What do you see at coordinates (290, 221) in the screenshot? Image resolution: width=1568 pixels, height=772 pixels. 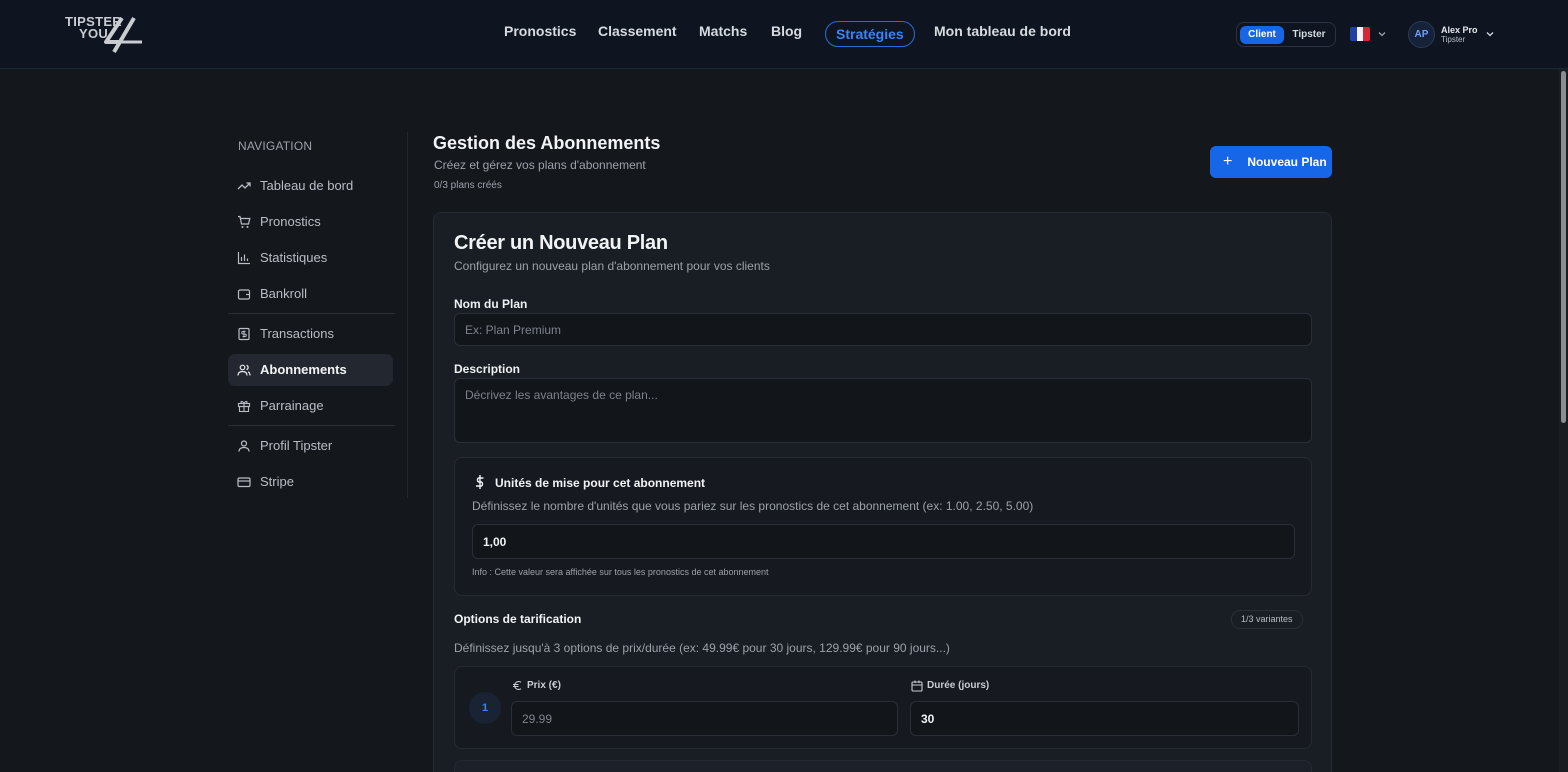 I see `sidebar-item-label: Pronostics` at bounding box center [290, 221].